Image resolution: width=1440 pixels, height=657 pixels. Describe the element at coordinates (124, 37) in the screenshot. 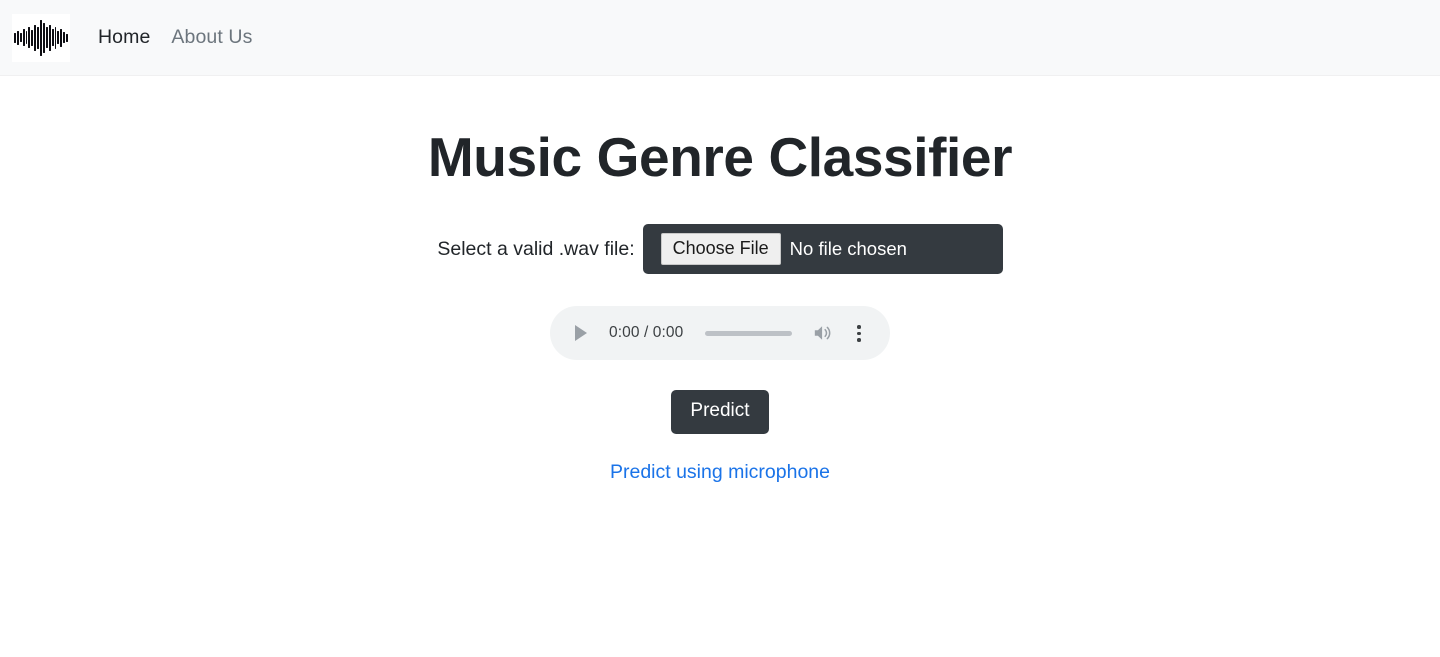

I see `nav-link-home: Home` at that location.